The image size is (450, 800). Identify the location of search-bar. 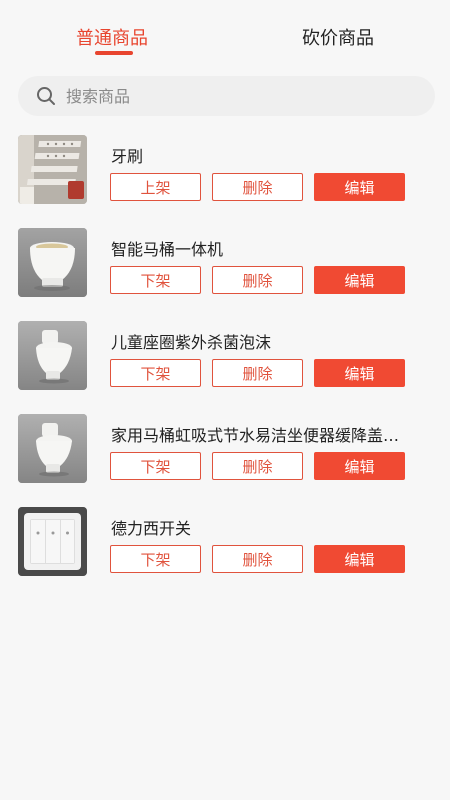
(226, 96).